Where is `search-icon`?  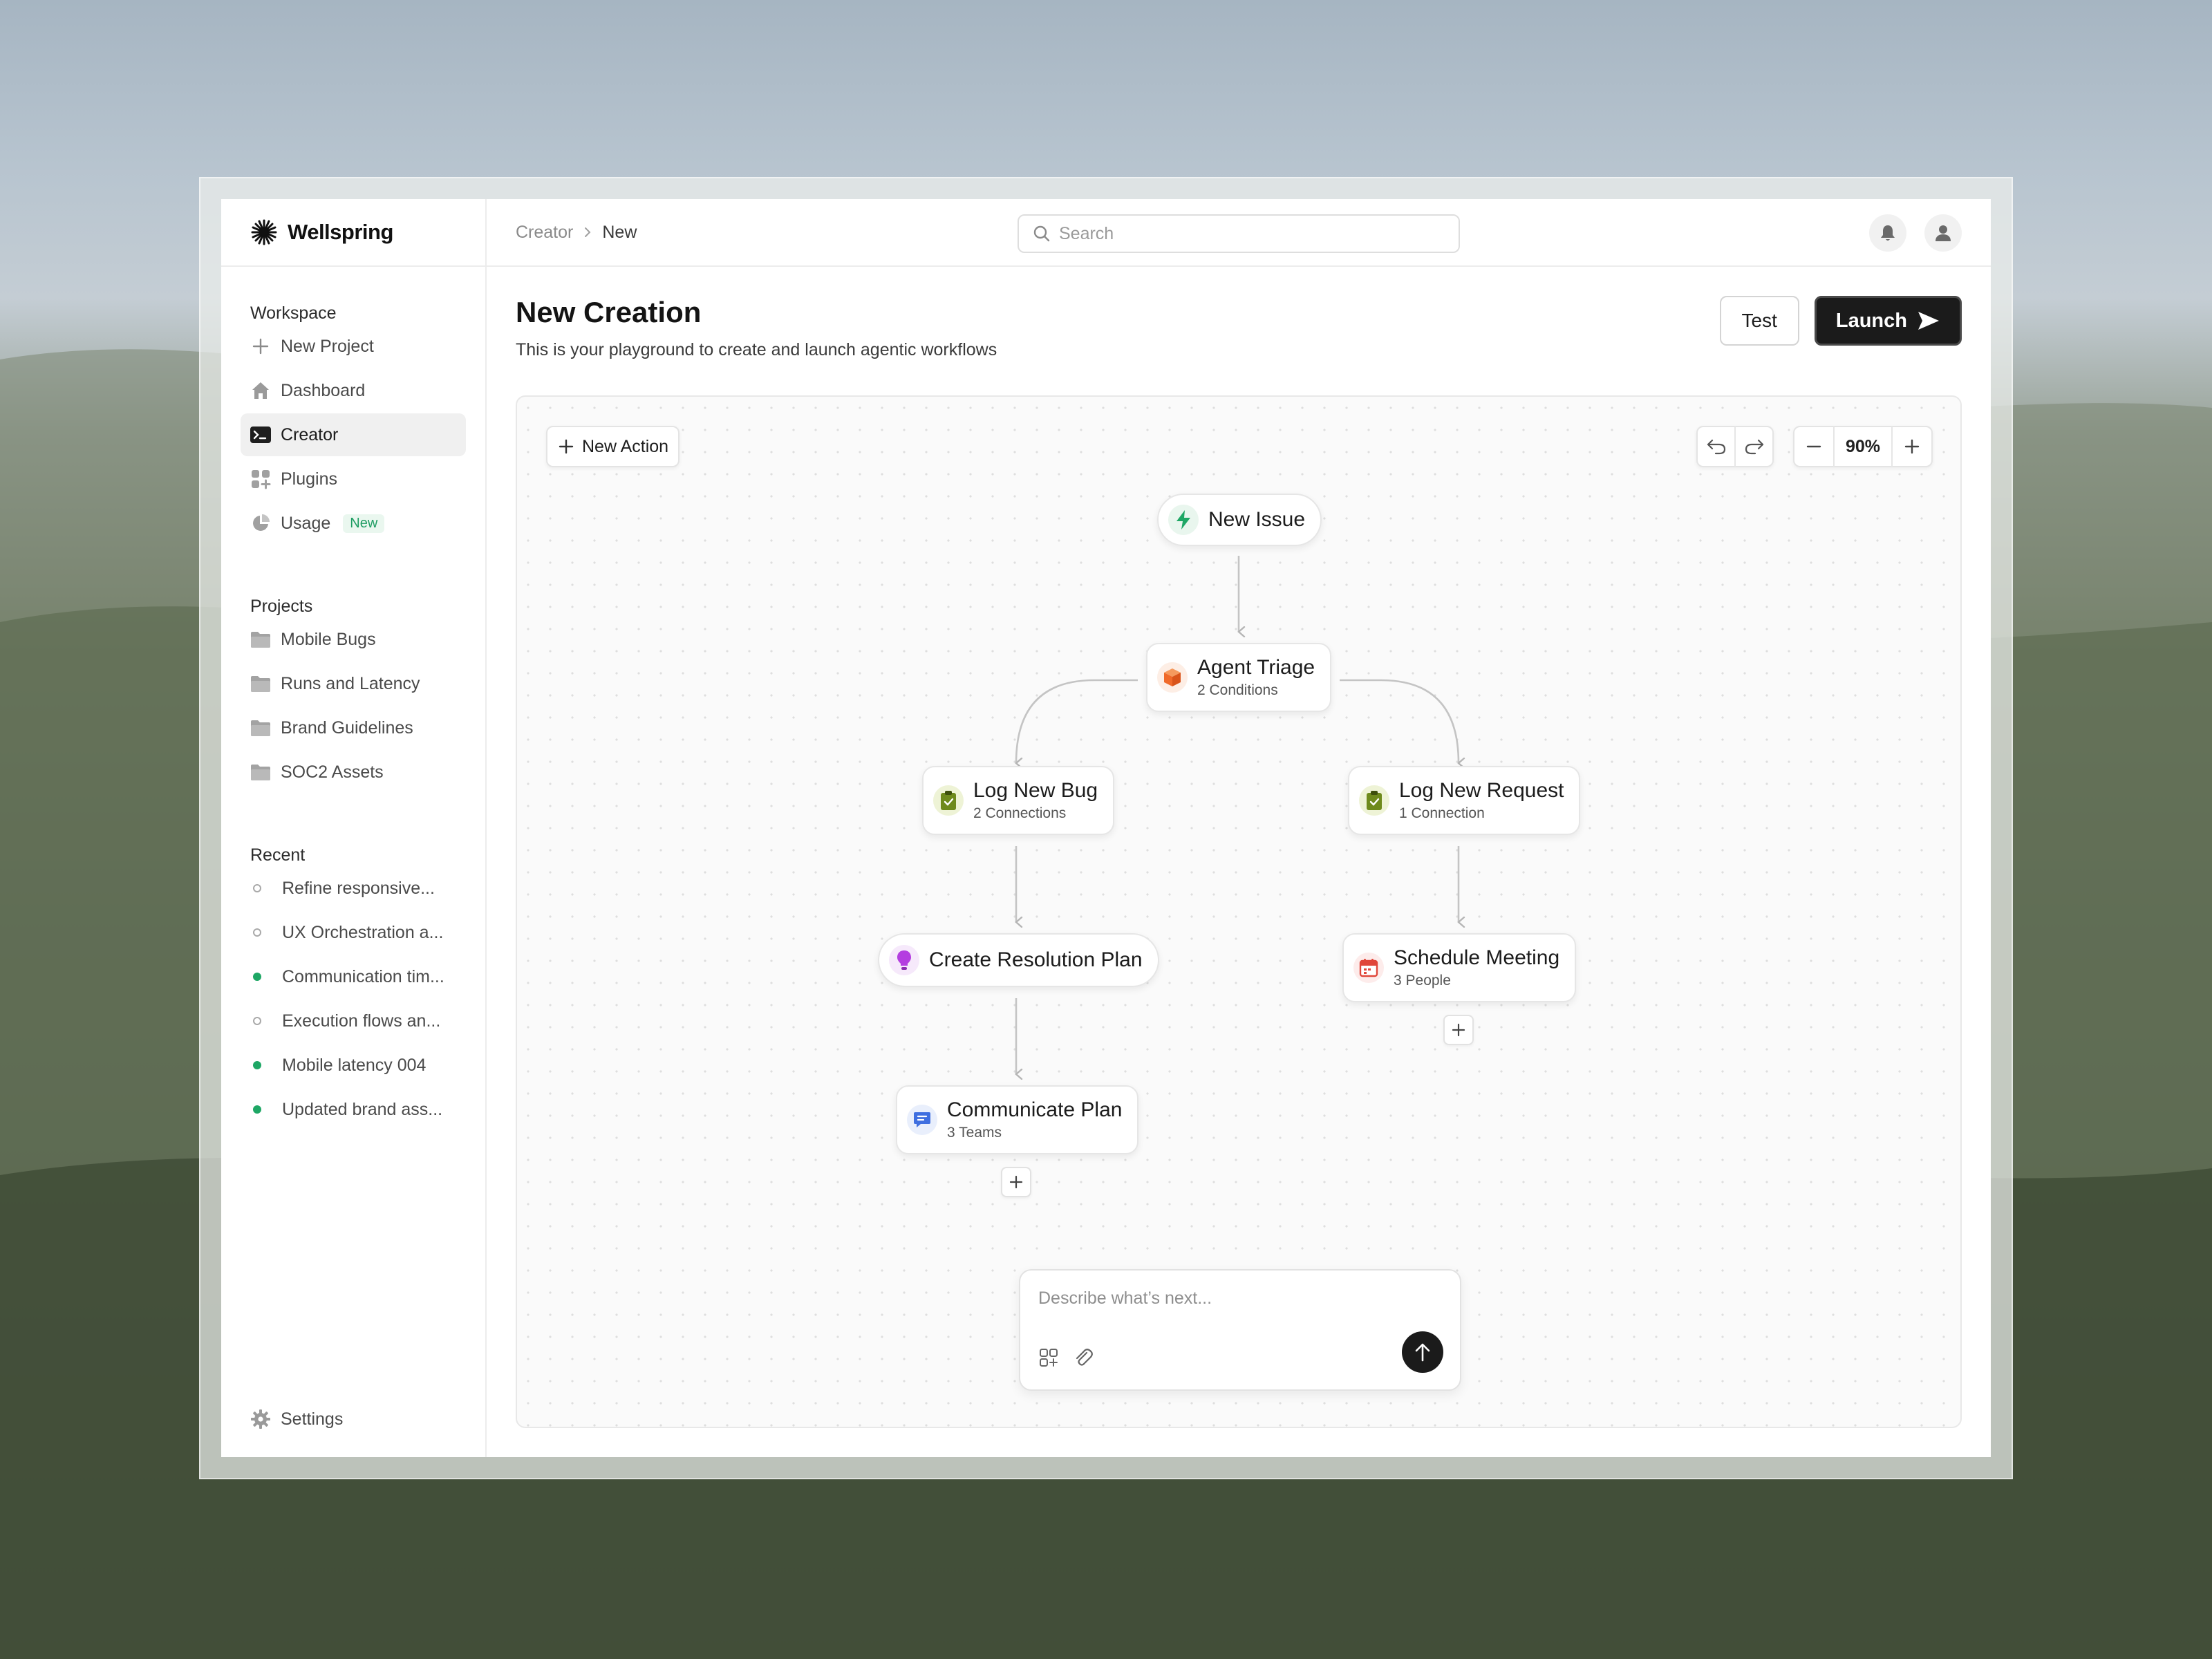
search-icon is located at coordinates (1042, 233).